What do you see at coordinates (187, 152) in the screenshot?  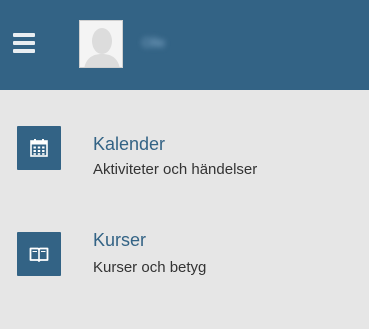 I see `menu-item-kalender: Kalender Aktiviteter och händelser` at bounding box center [187, 152].